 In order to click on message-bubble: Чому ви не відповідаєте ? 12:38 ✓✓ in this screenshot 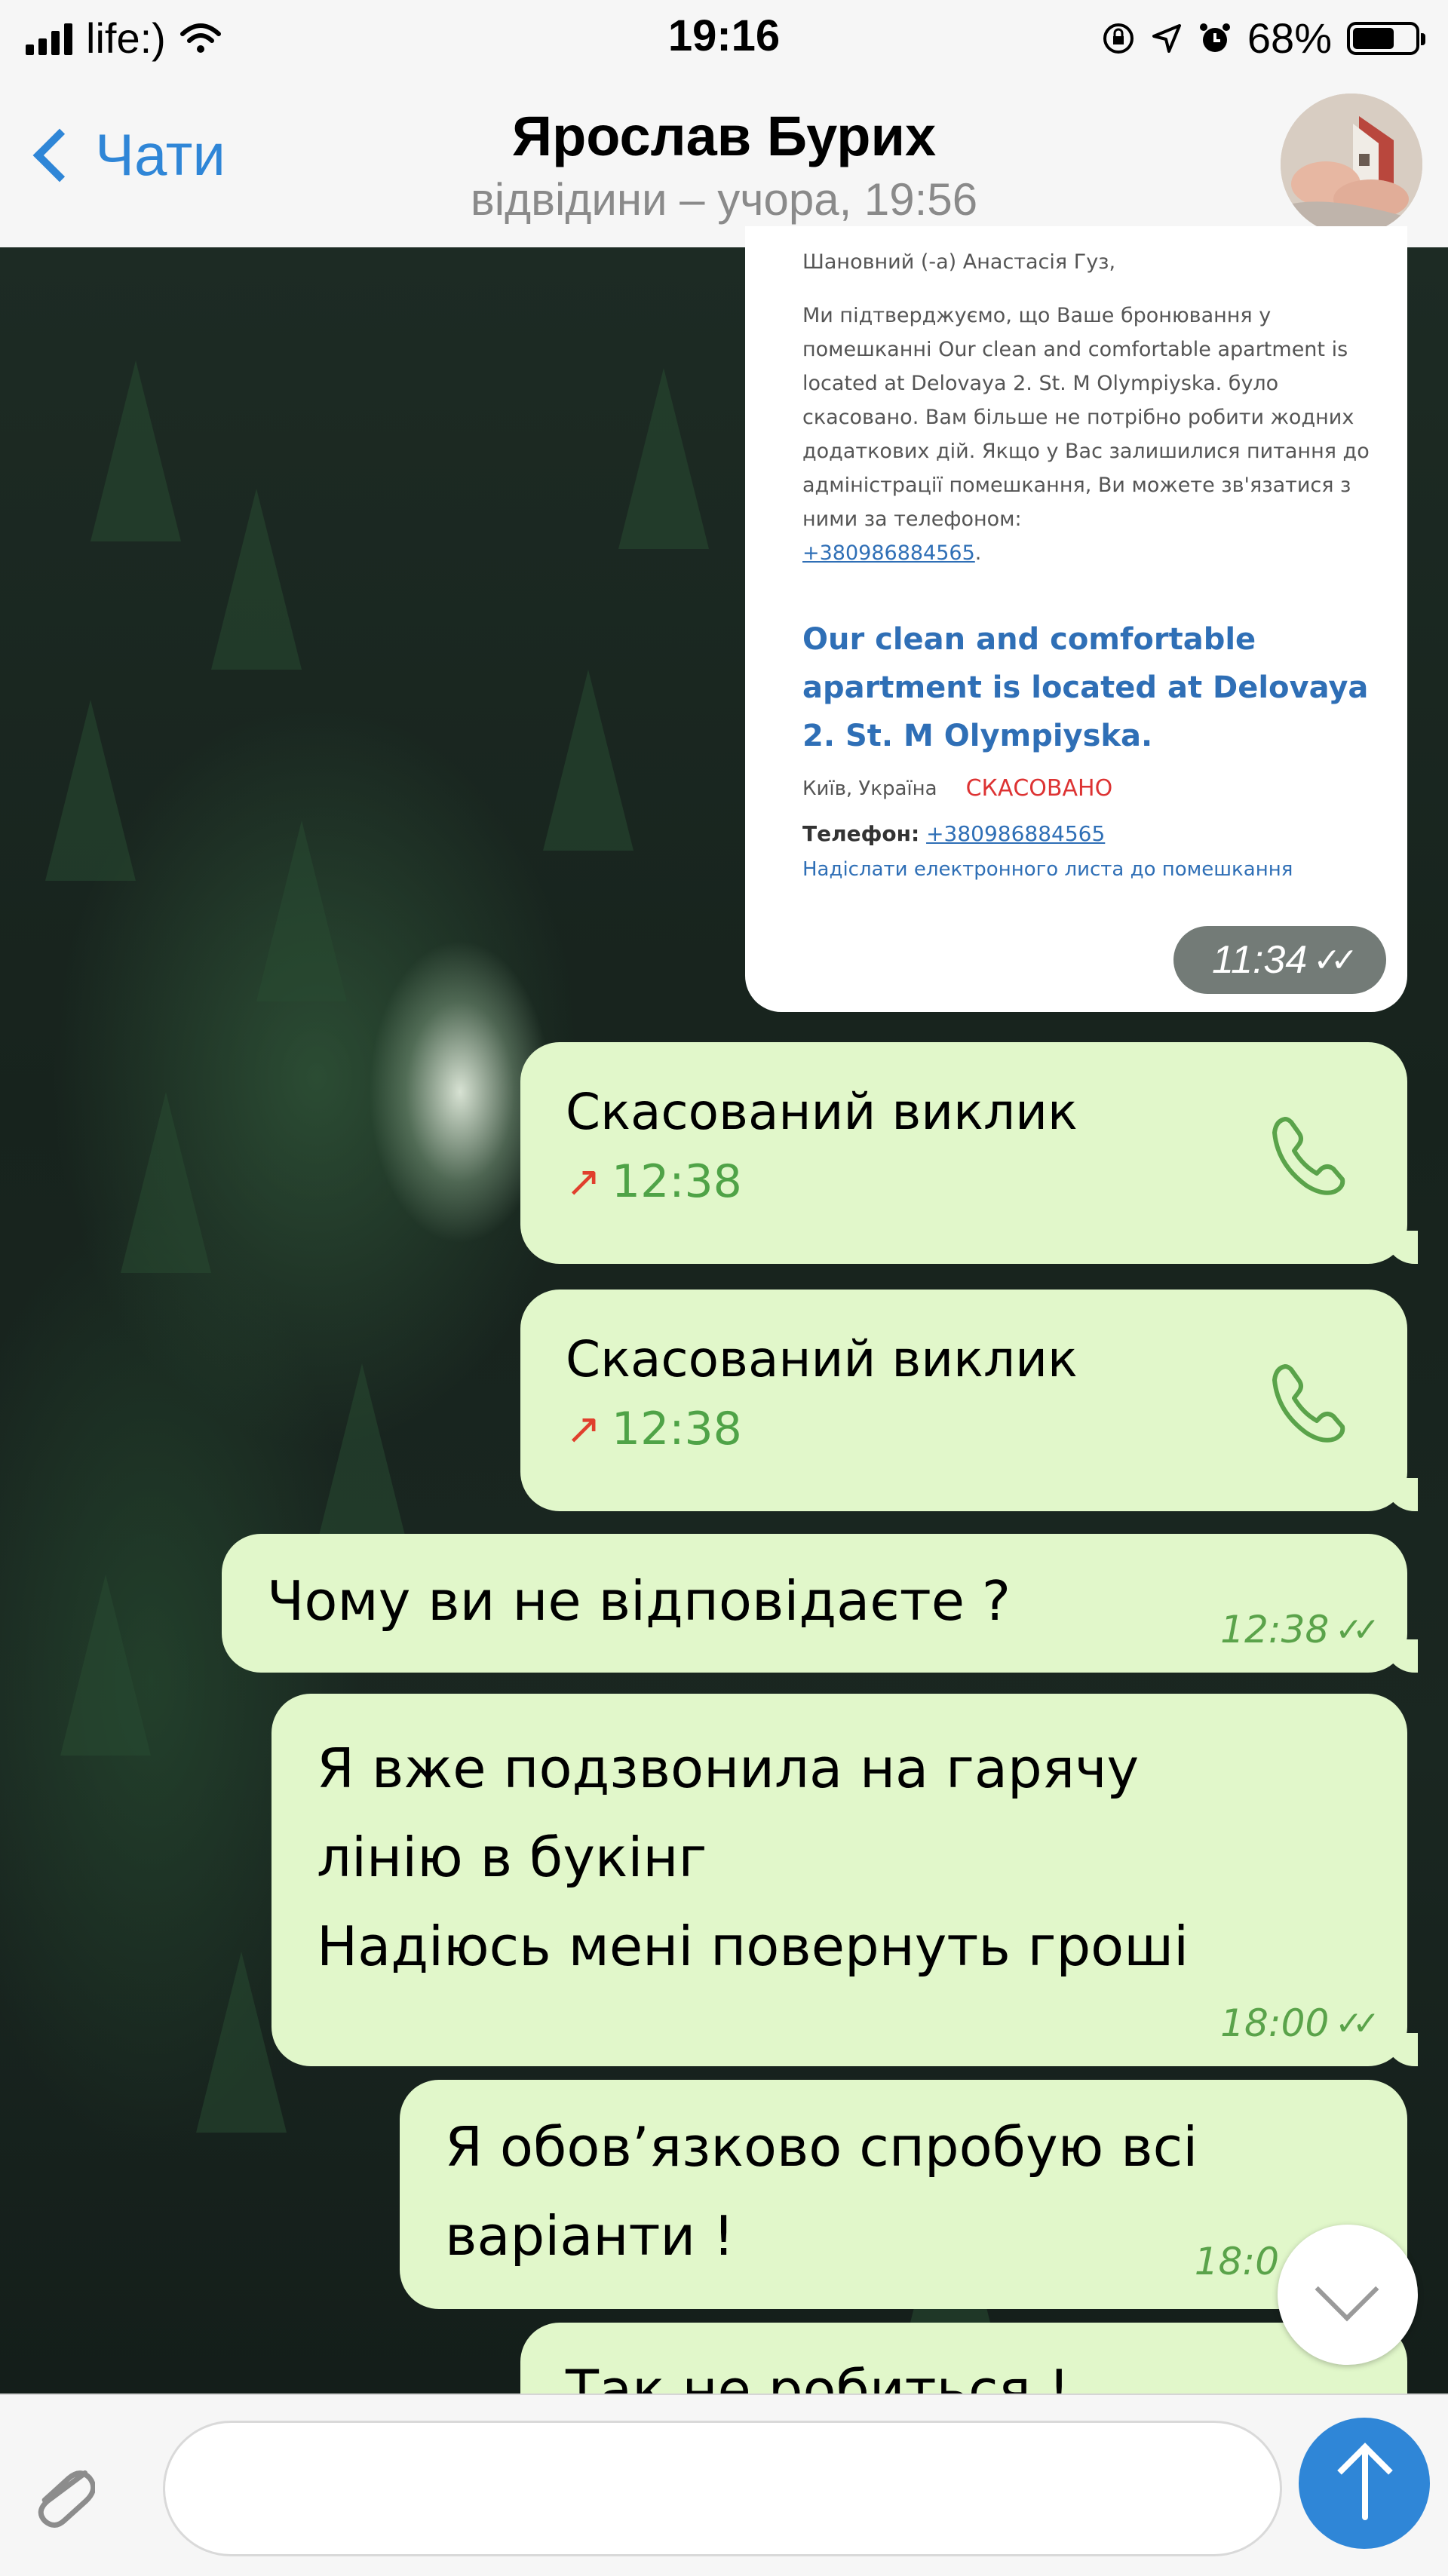, I will do `click(820, 1603)`.